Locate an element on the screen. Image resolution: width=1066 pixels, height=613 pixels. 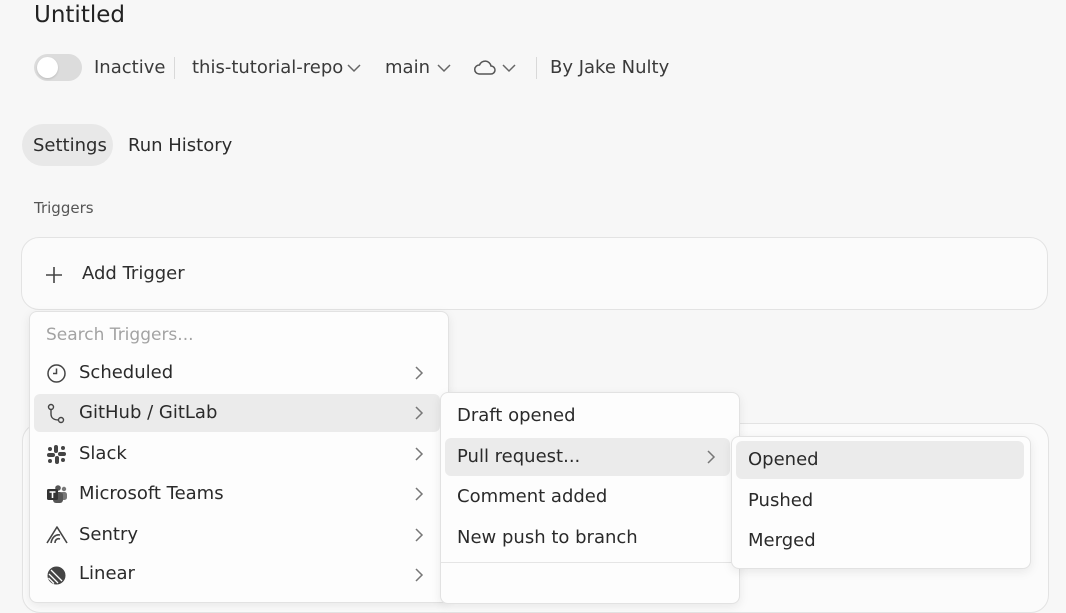
menu-item-new-push-to-branch: New push to branch is located at coordinates (547, 537).